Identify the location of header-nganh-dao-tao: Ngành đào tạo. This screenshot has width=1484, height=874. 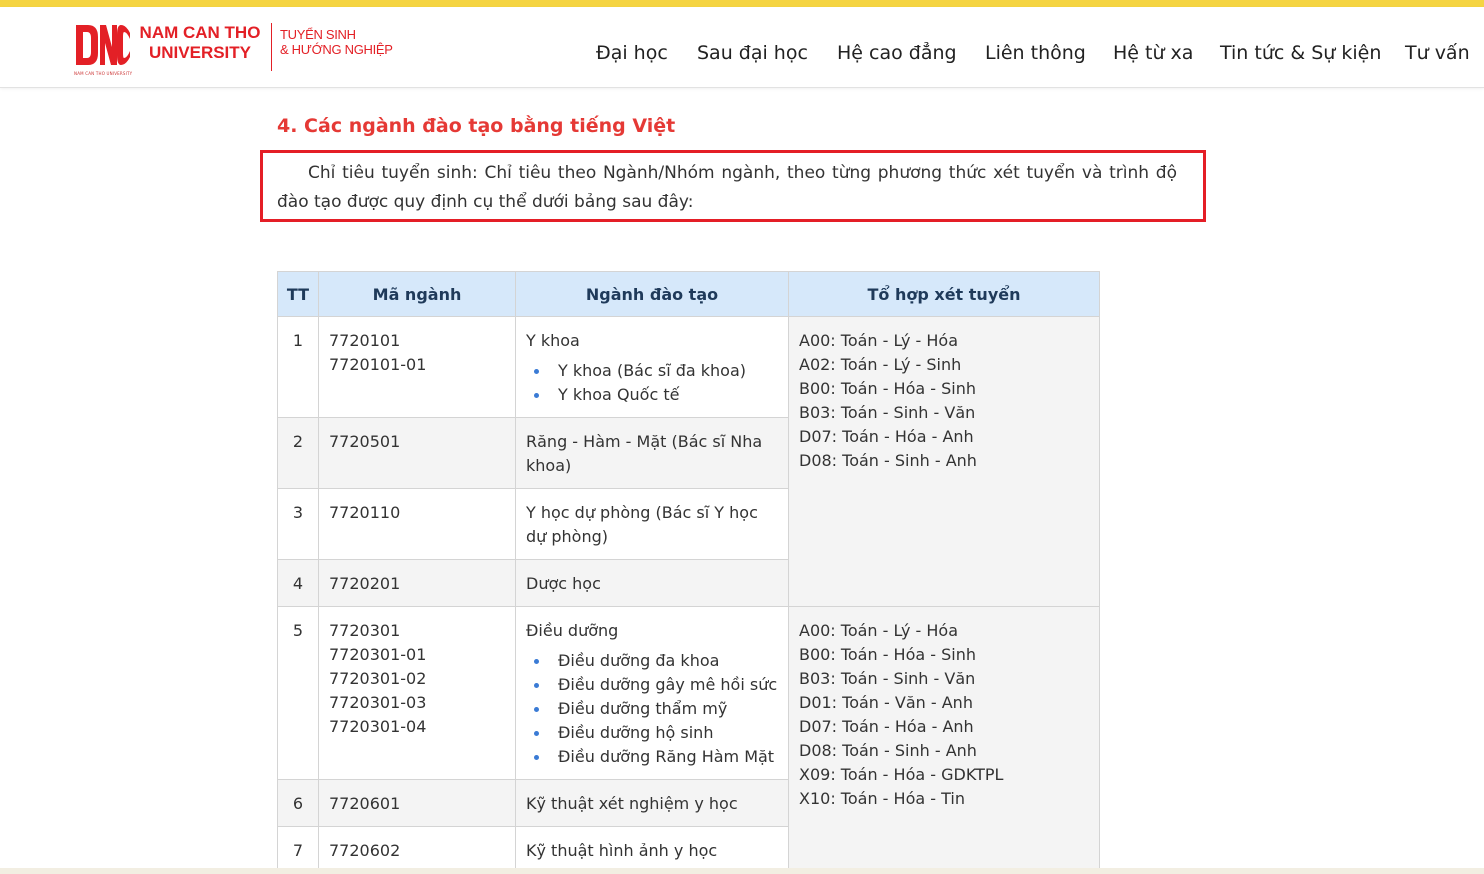
(652, 294).